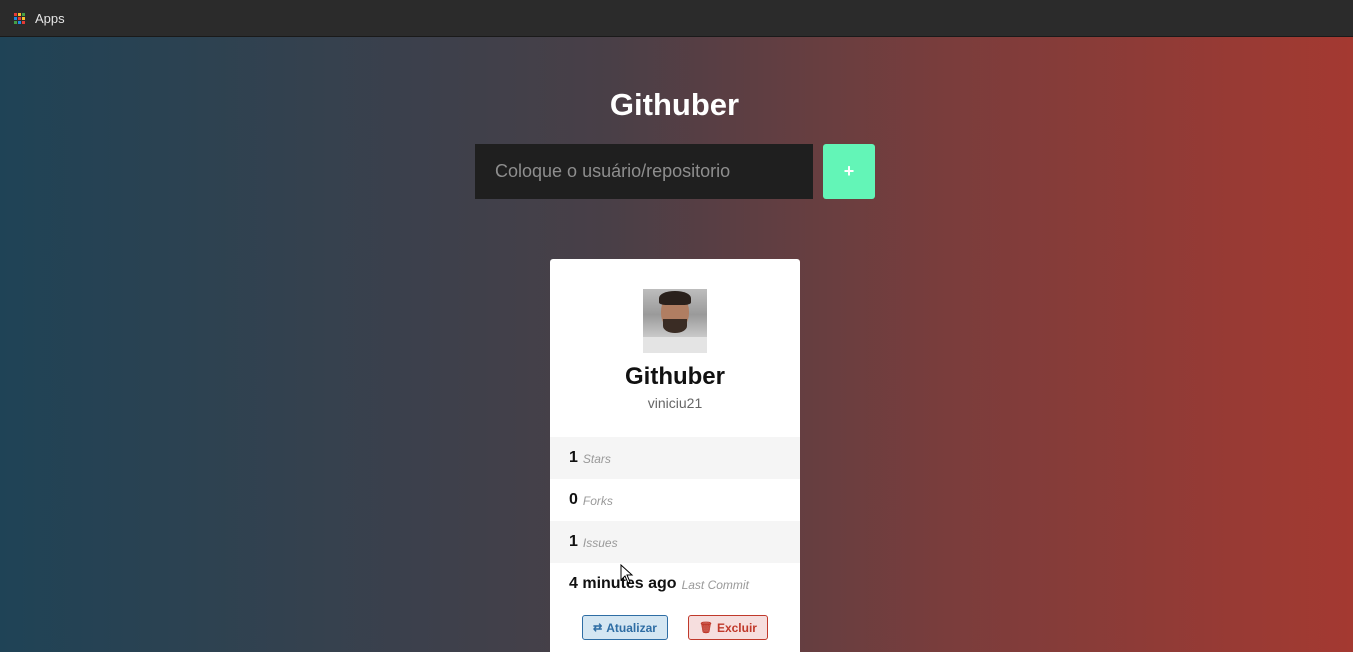  What do you see at coordinates (598, 628) in the screenshot?
I see `refresh-icon: ⇄` at bounding box center [598, 628].